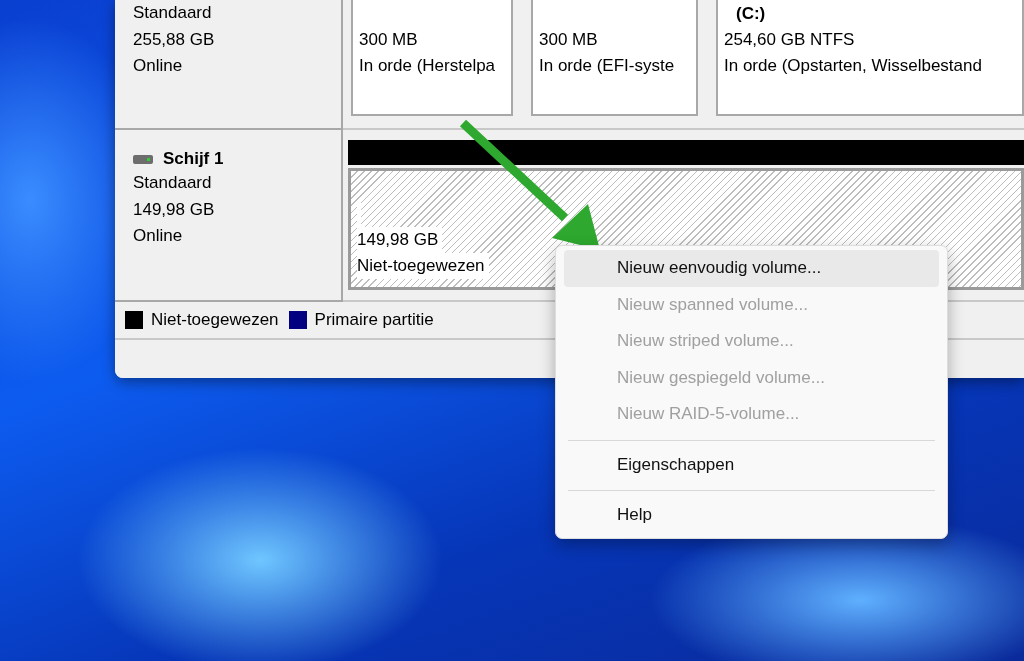 This screenshot has height=661, width=1024. What do you see at coordinates (607, 66) in the screenshot?
I see `partition-status: In orde (EFI-syste` at bounding box center [607, 66].